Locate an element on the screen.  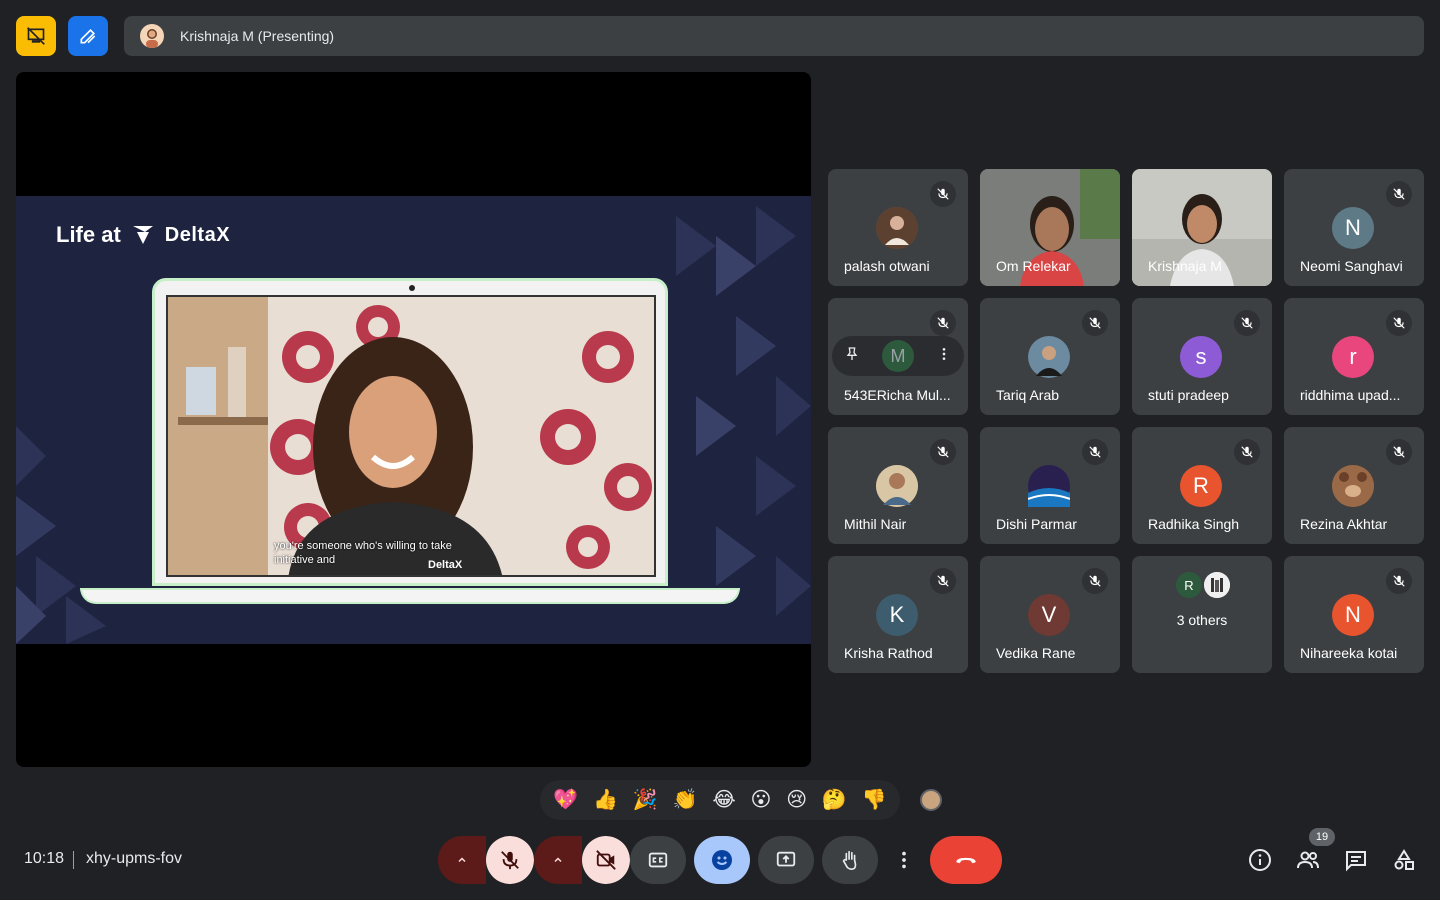
participant-tile: R Radhika Singh is located at coordinates (1202, 485).